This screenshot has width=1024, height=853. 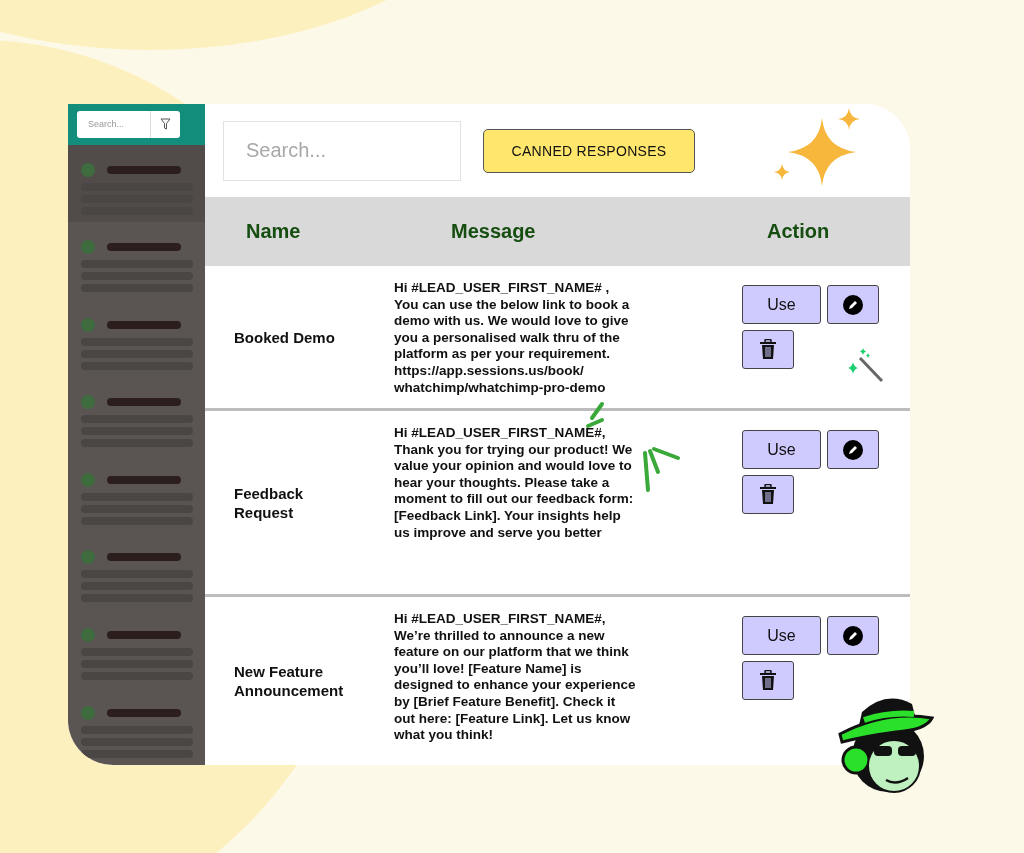 I want to click on filter-icon, so click(x=165, y=124).